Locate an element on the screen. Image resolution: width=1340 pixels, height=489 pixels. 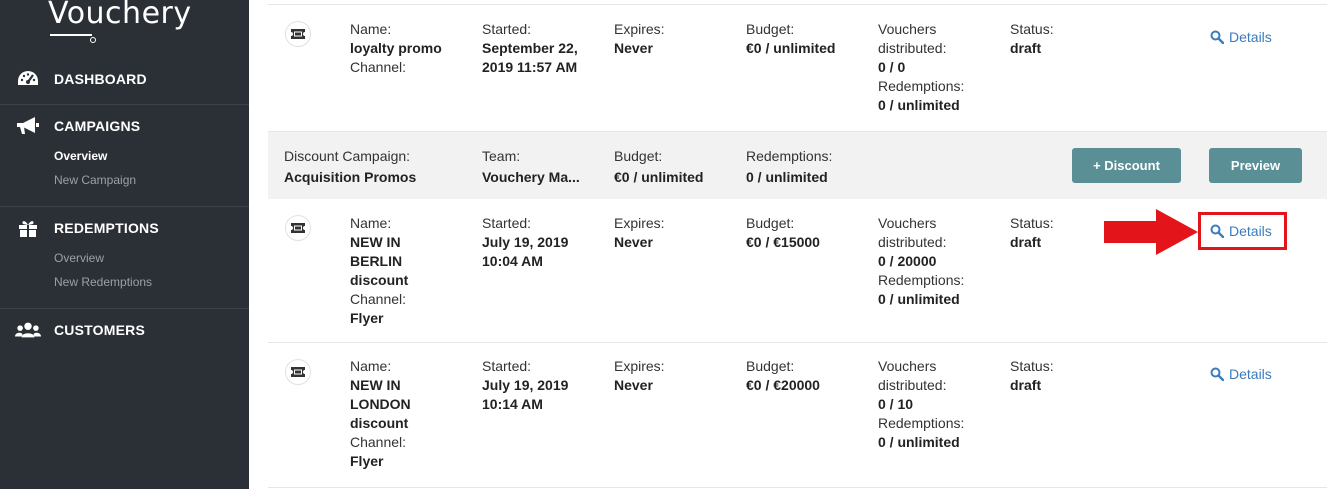
users-icon is located at coordinates (28, 330).